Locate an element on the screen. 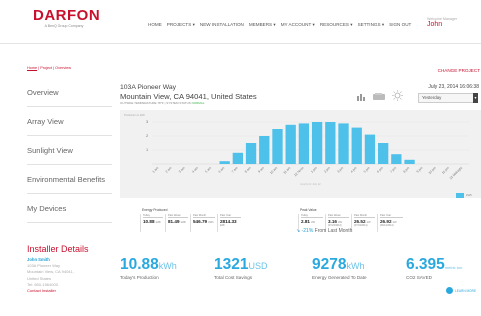 The image size is (481, 316). logo-tagline: A BenQ Group Company is located at coordinates (64, 26).